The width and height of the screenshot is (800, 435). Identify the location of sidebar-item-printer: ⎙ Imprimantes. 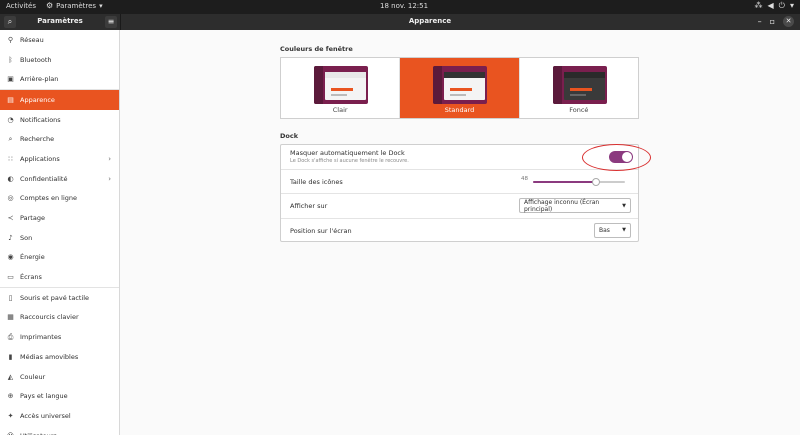
(59, 337).